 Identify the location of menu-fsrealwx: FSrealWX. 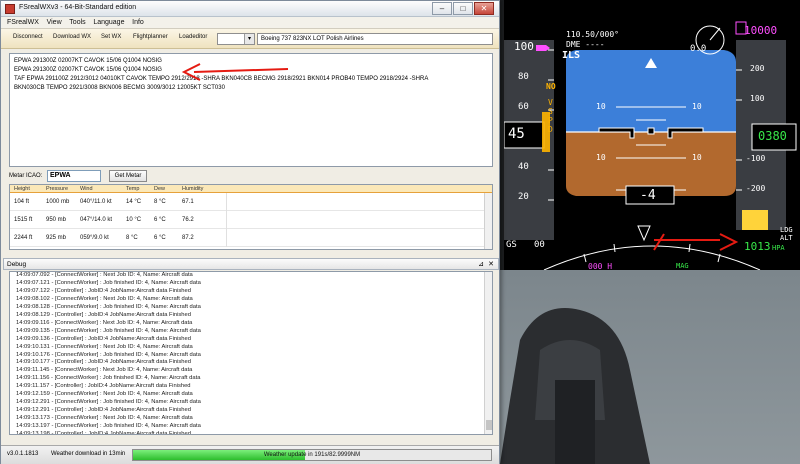
(23, 23).